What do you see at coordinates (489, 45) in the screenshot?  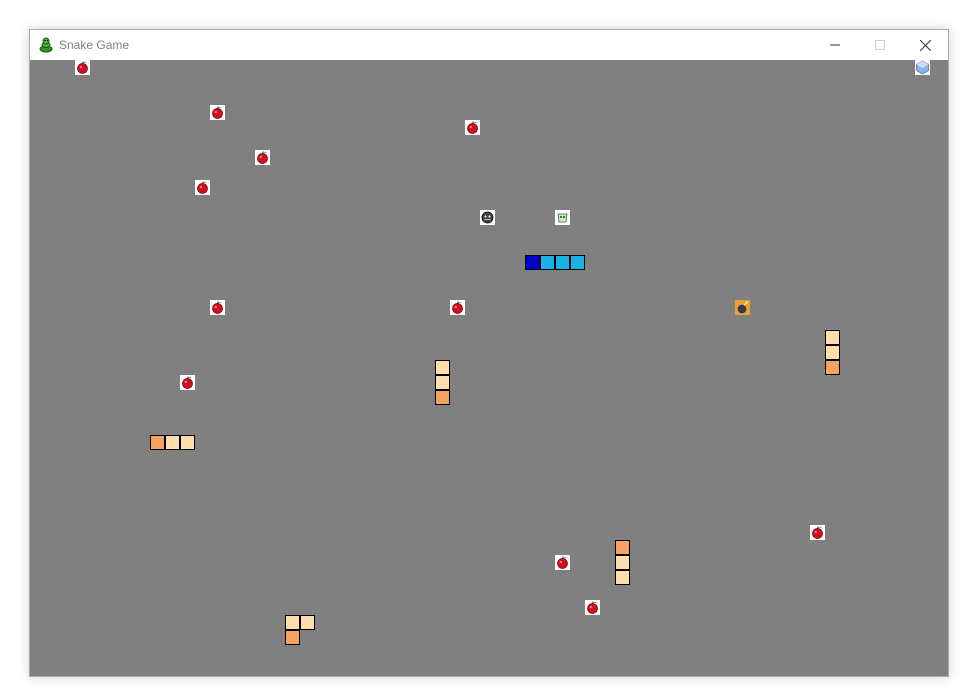 I see `title-bar: Snake Game` at bounding box center [489, 45].